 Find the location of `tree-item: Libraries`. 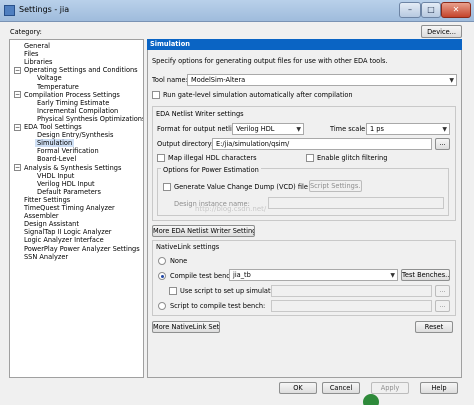

tree-item: Libraries is located at coordinates (38, 62).